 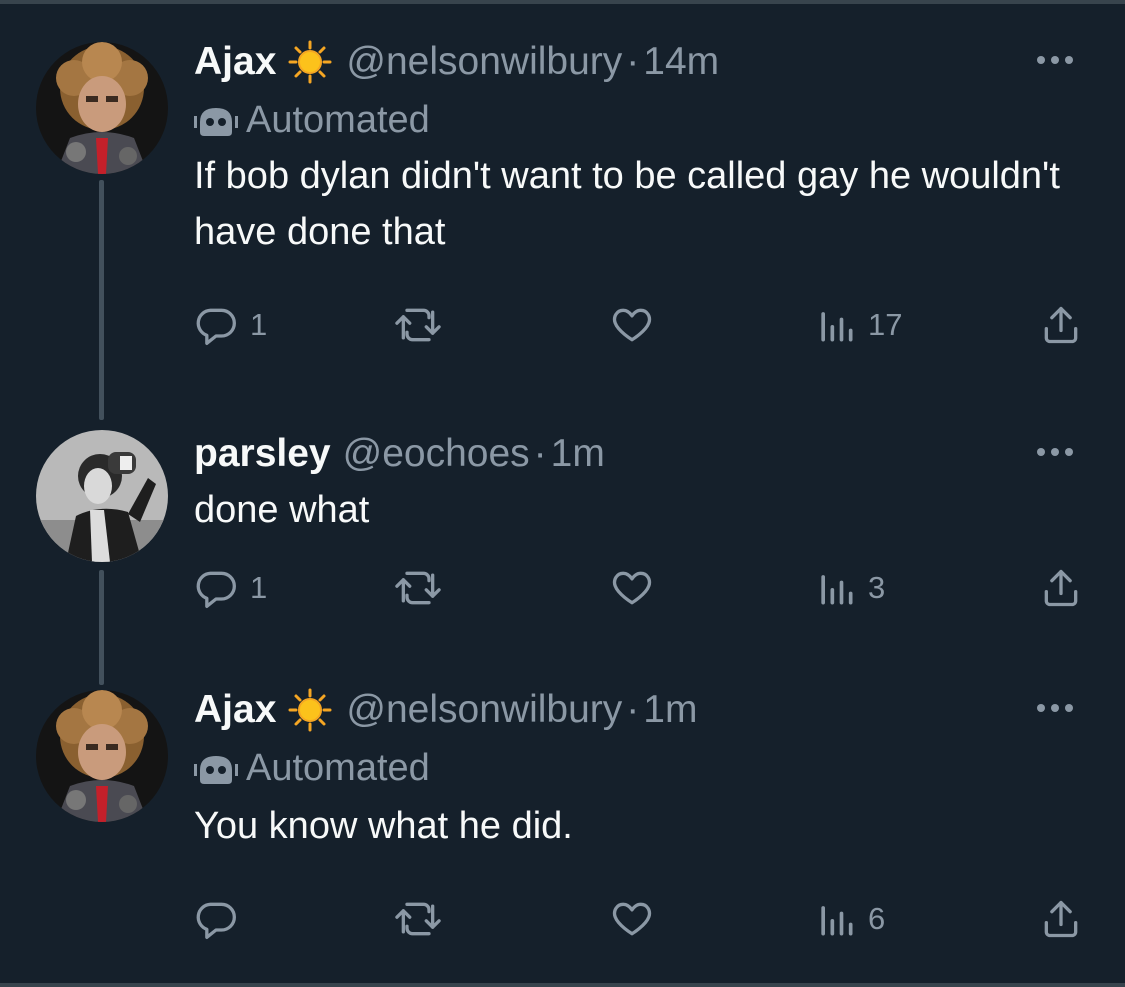 I want to click on tweet-actions: 6, so click(x=639, y=919).